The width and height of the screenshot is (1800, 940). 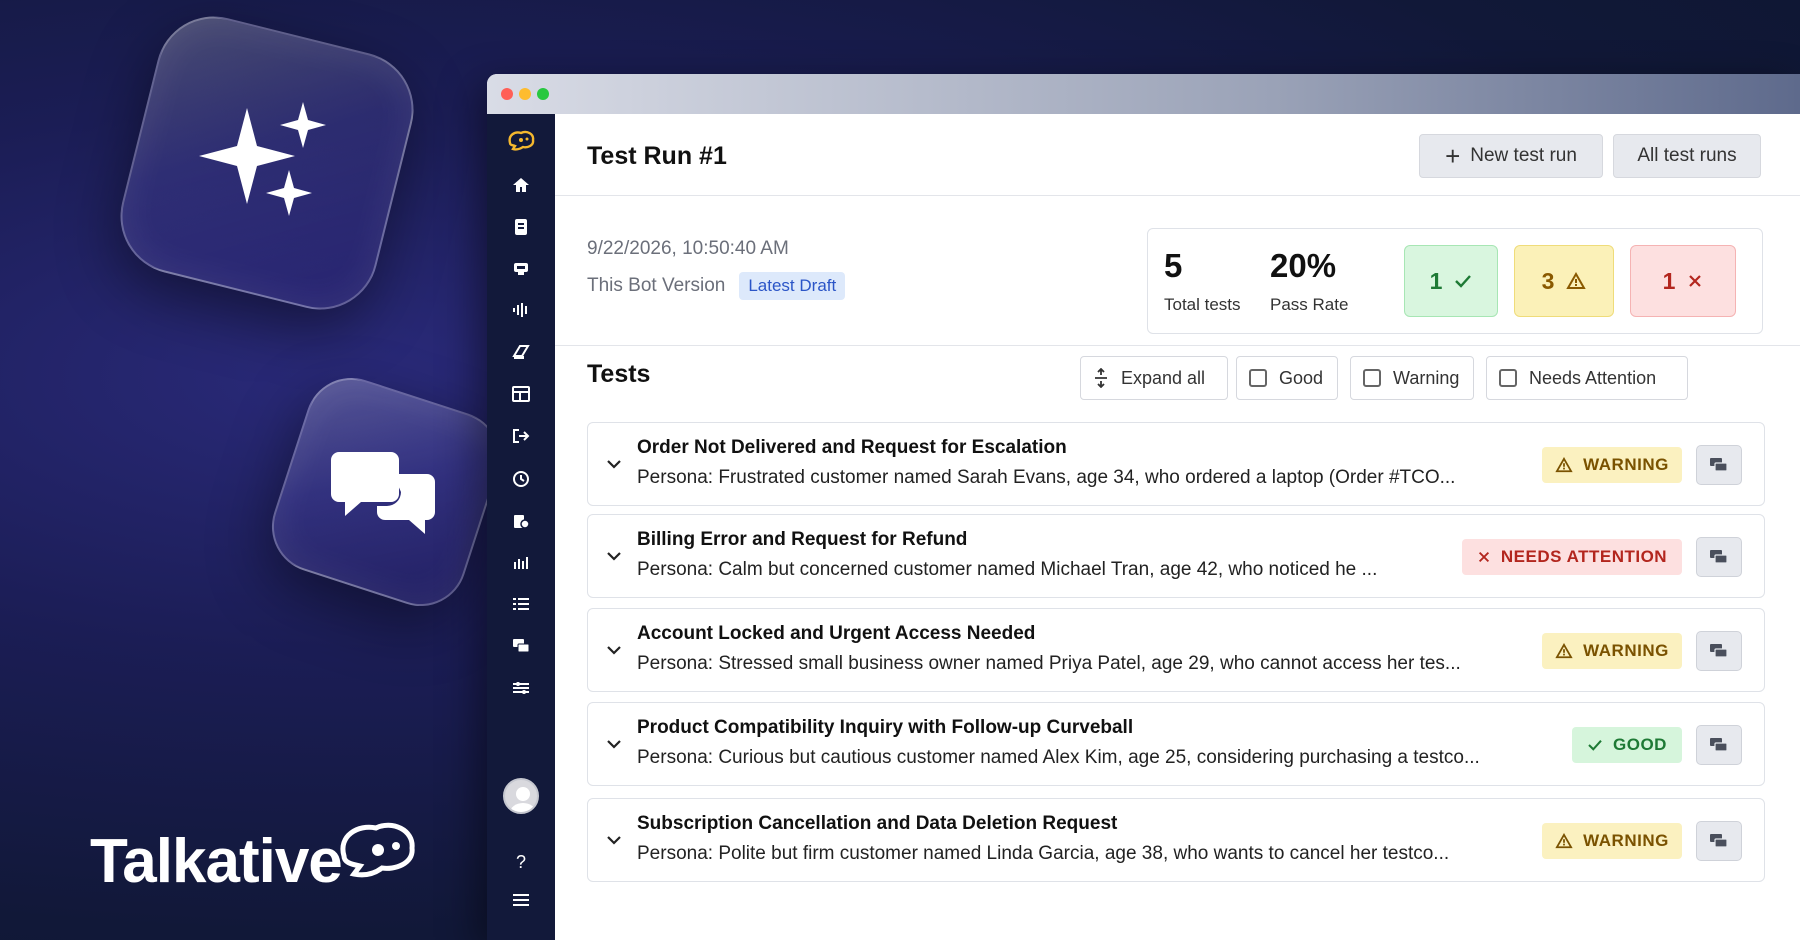 I want to click on stats-card: 5 Total tests 20% Pass Rate 1 3 1, so click(x=1455, y=281).